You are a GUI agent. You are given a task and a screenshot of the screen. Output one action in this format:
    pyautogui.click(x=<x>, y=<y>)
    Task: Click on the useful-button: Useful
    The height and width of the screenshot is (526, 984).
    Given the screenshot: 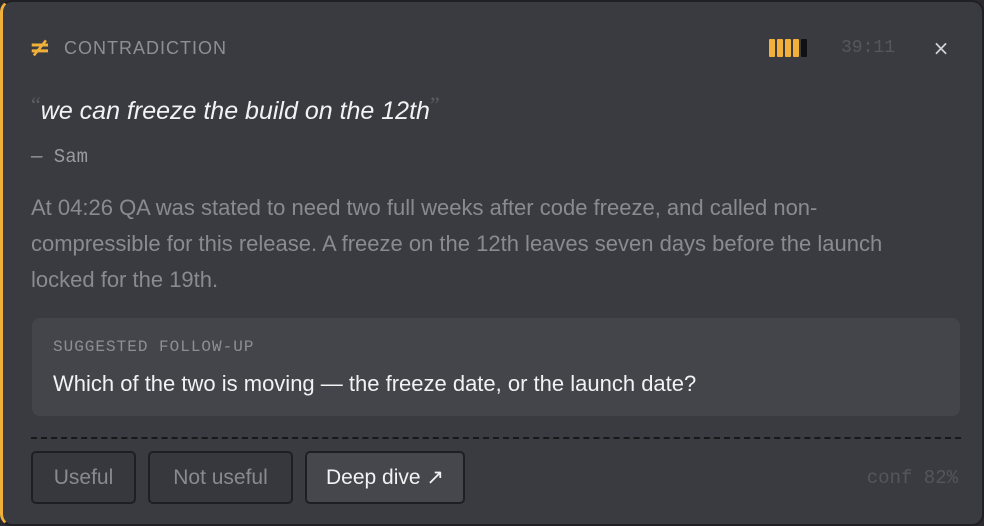 What is the action you would take?
    pyautogui.click(x=83, y=477)
    